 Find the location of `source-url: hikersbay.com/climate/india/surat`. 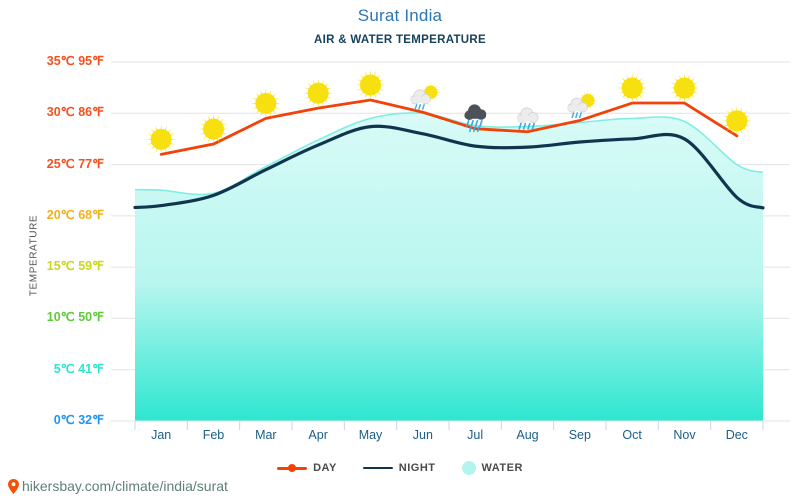

source-url: hikersbay.com/climate/india/surat is located at coordinates (125, 486).